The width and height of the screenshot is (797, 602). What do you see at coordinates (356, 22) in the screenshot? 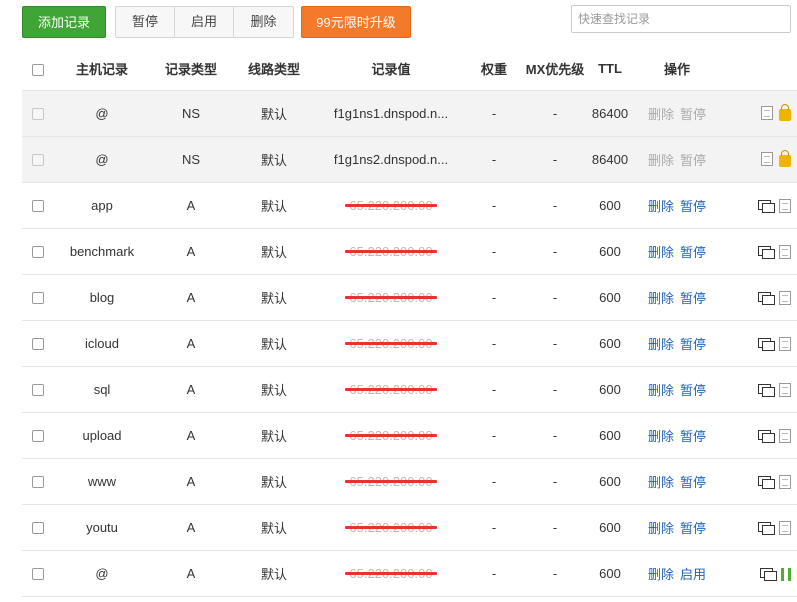
I see `upgrade-button: 99元限时升级` at bounding box center [356, 22].